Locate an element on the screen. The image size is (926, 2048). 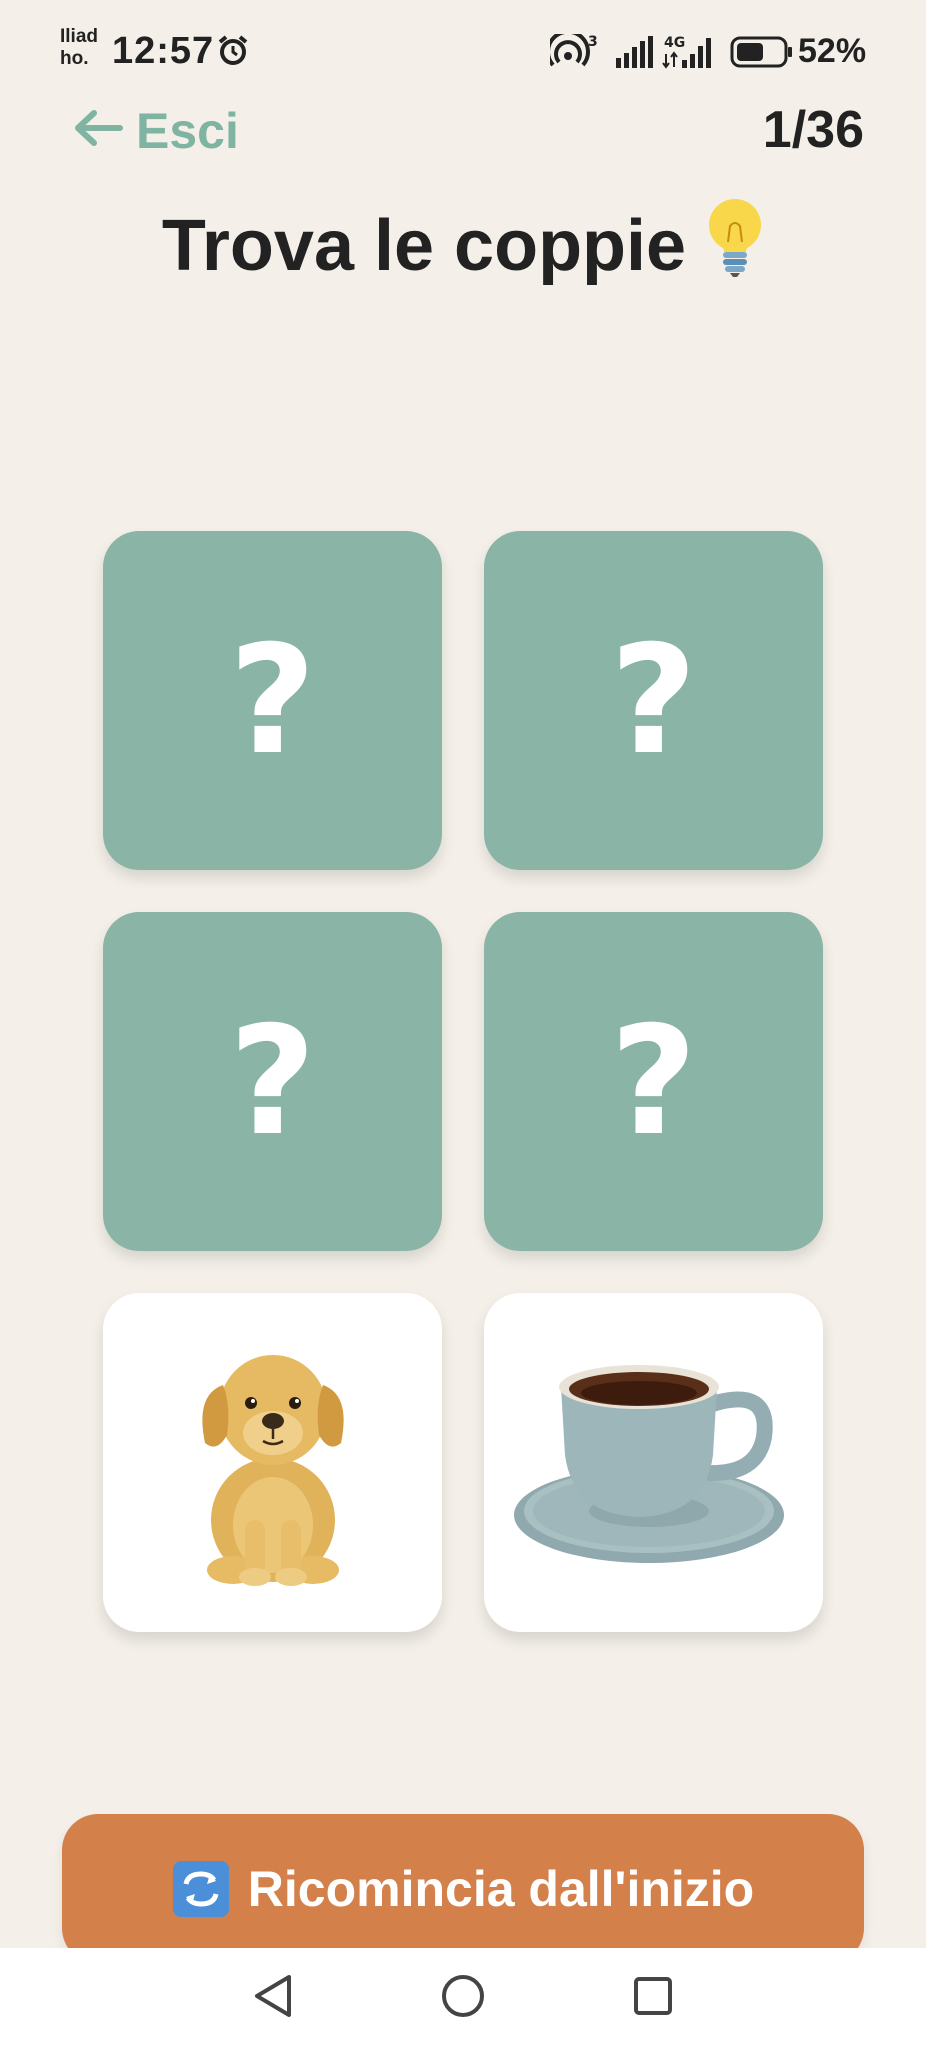
restart-button: Ricomincia dall'inizio is located at coordinates (463, 1889).